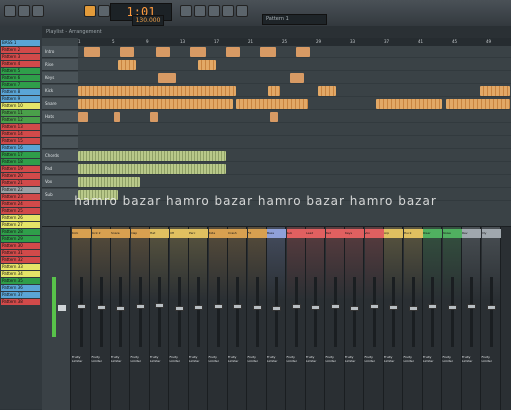 Image resolution: width=511 pixels, height=410 pixels. I want to click on channel-item: Pattern 29, so click(20, 239).